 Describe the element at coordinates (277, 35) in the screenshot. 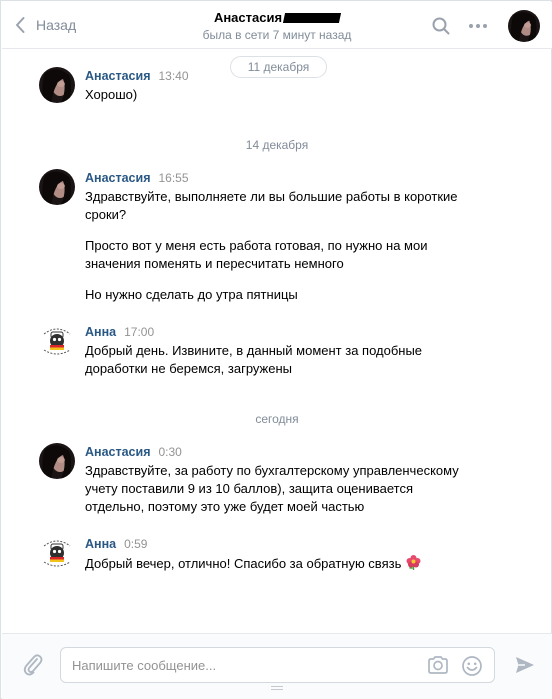

I see `online-status: была в сети 7 минут назад` at that location.